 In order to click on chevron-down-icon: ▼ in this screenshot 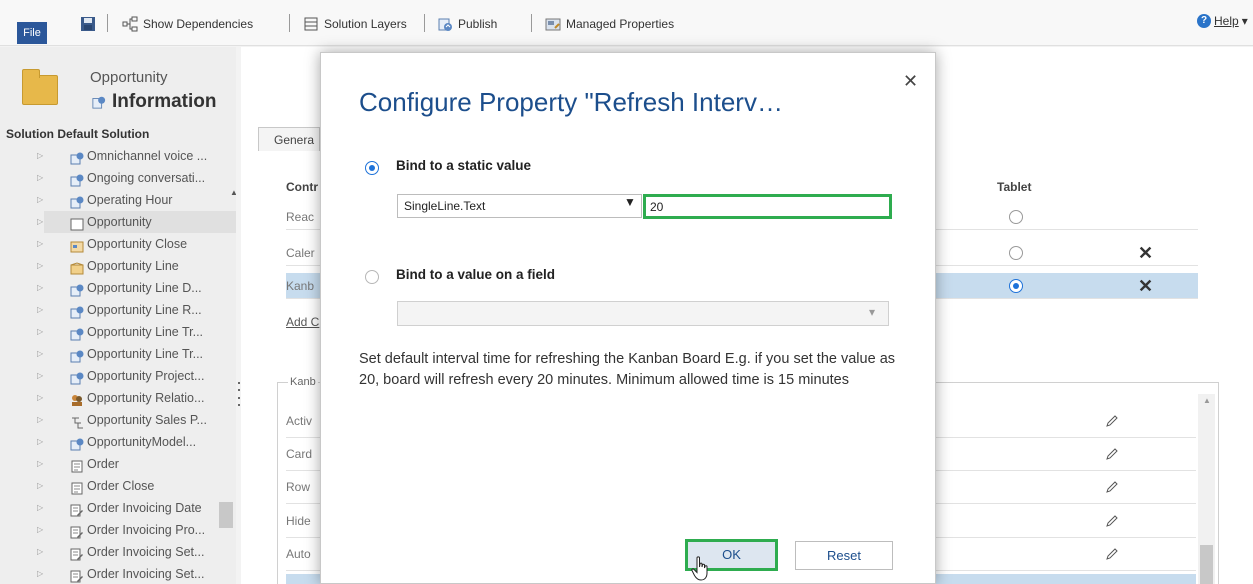, I will do `click(630, 202)`.